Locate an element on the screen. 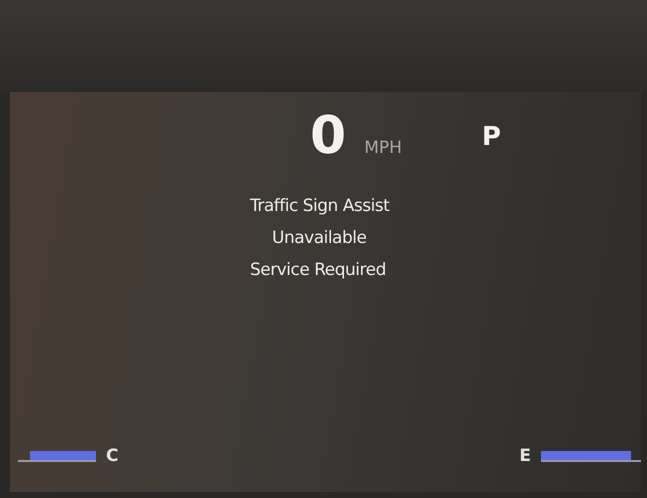 The image size is (647, 498). speed-unit: MPH is located at coordinates (383, 148).